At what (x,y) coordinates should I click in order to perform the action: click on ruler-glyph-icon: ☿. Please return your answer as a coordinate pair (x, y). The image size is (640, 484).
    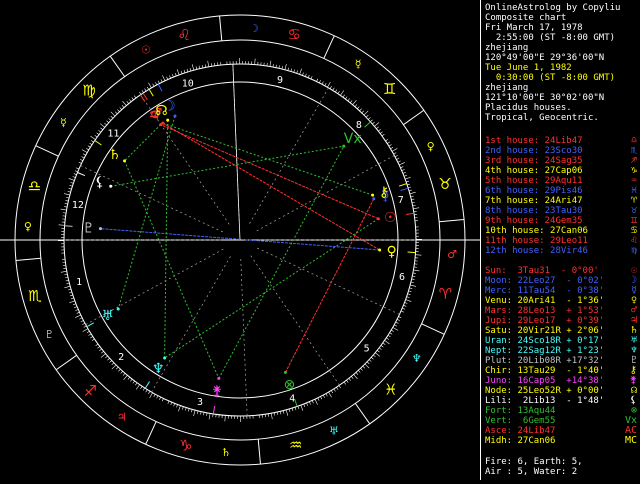
    Looking at the image, I should click on (63, 122).